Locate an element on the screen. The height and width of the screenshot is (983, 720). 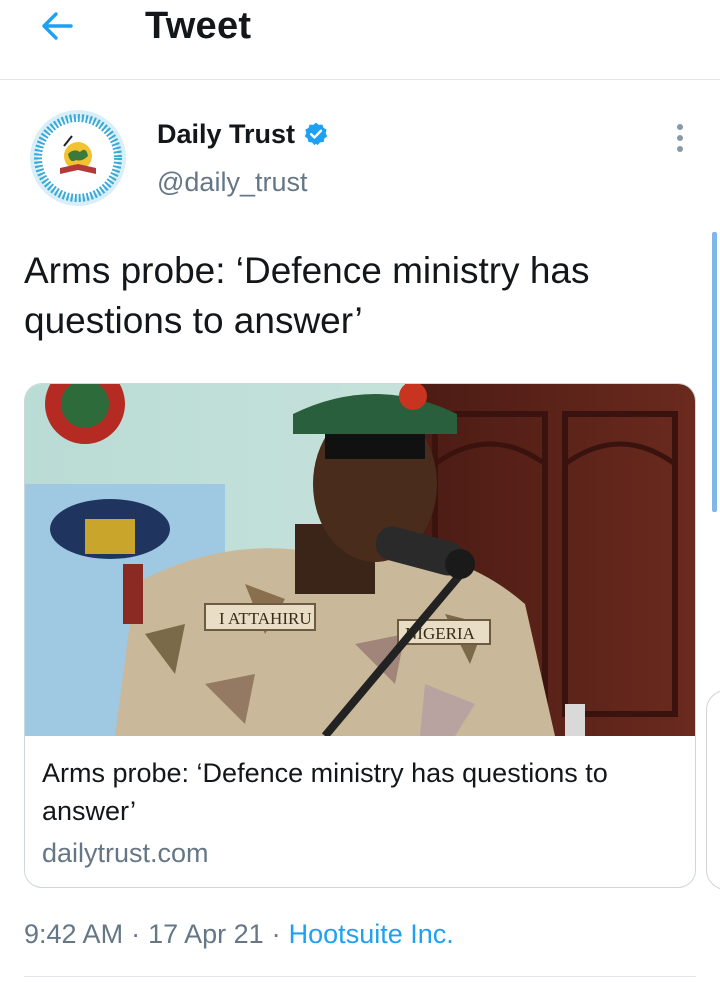
divider is located at coordinates (360, 976).